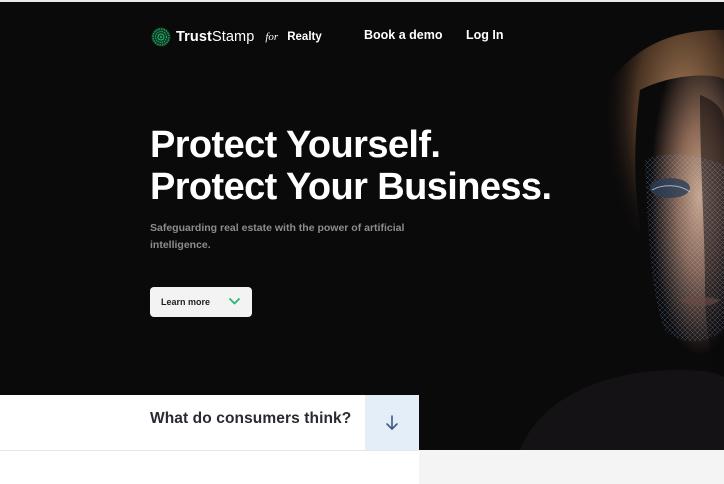 Image resolution: width=724 pixels, height=484 pixels. I want to click on hero-headline: Protect Yourself. Protect Your Business., so click(351, 166).